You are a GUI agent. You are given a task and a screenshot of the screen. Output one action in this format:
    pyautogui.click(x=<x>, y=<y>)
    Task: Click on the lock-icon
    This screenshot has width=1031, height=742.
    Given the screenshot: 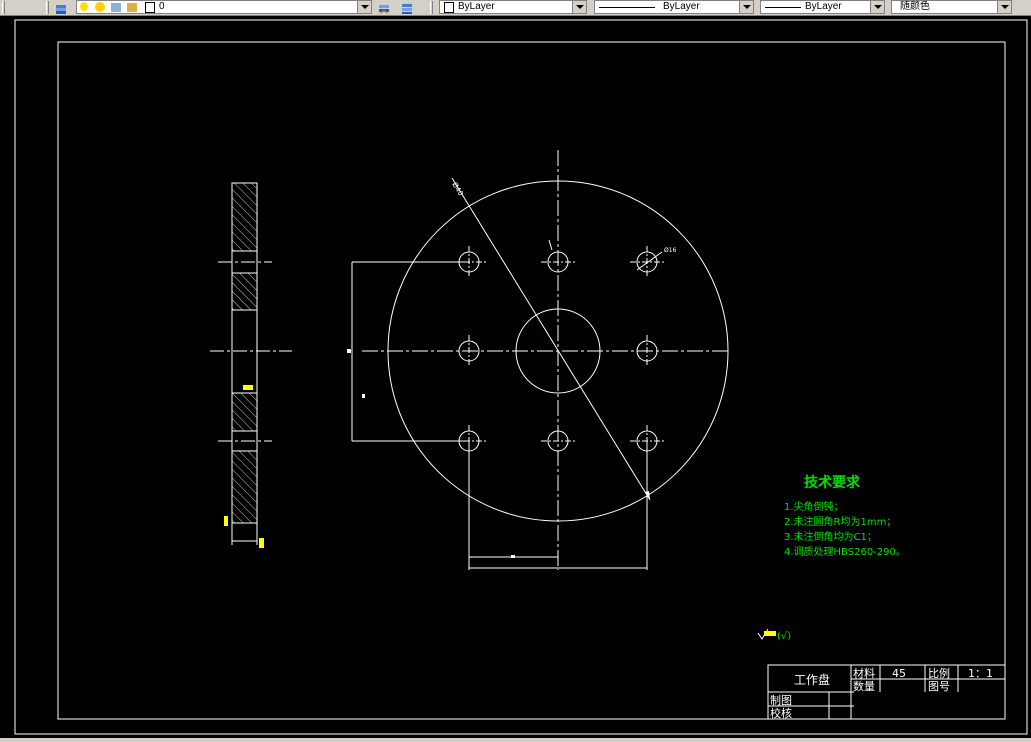 What is the action you would take?
    pyautogui.click(x=116, y=7)
    